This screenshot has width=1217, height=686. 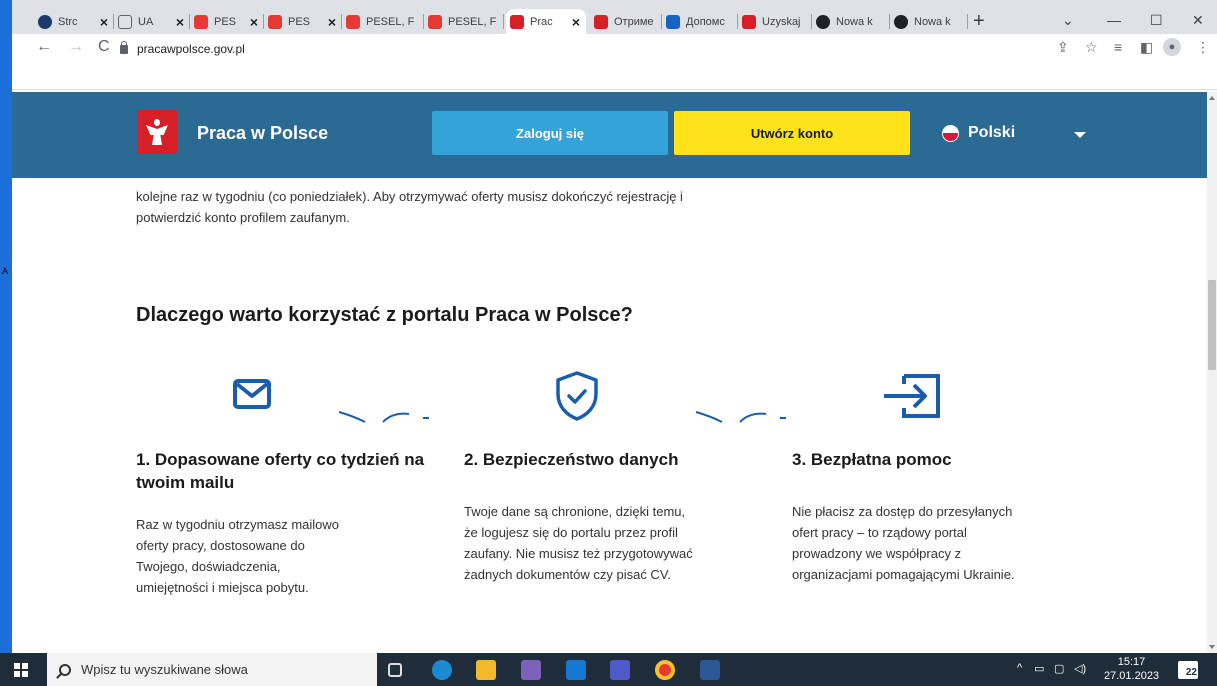 What do you see at coordinates (710, 670) in the screenshot?
I see `word-icon` at bounding box center [710, 670].